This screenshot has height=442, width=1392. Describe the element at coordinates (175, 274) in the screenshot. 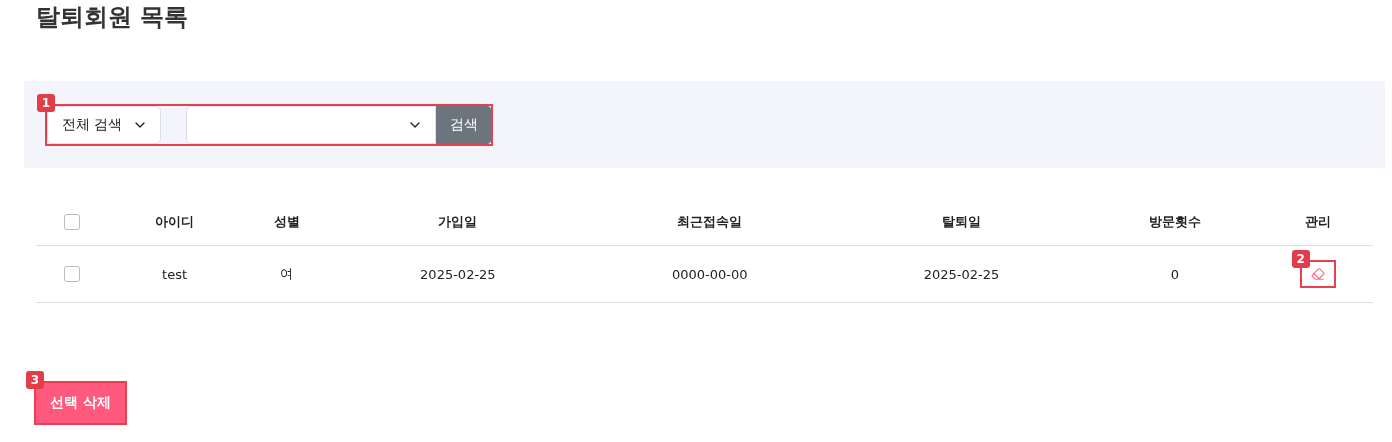

I see `table-cell: test` at that location.